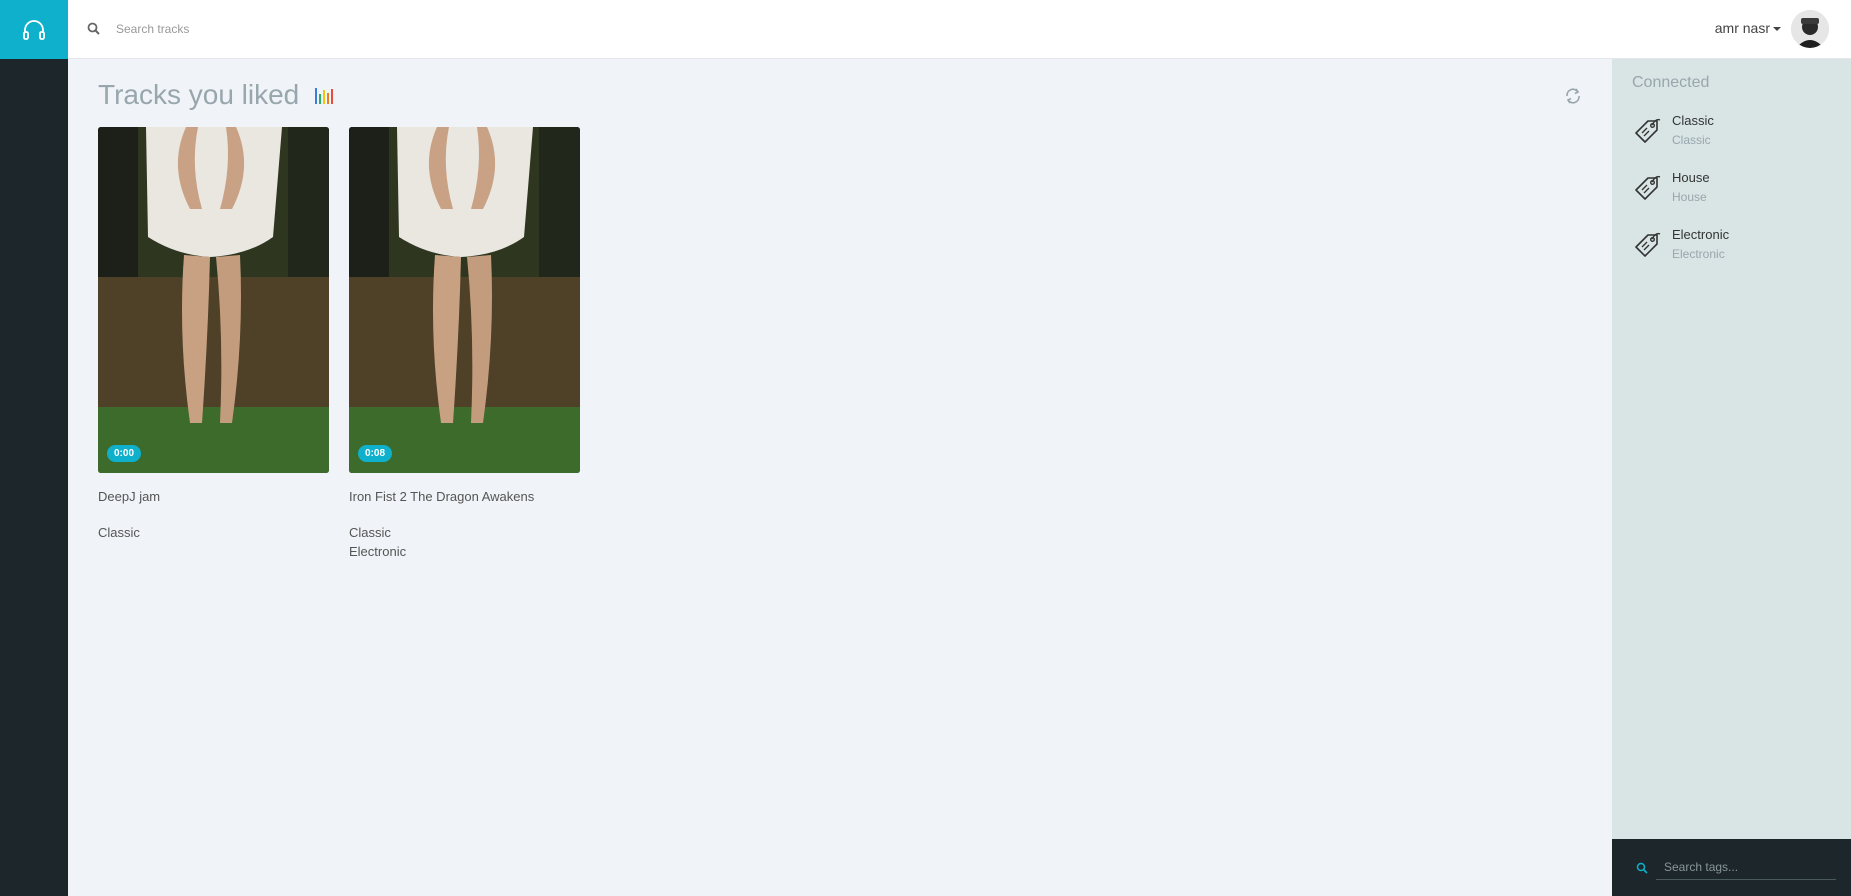  I want to click on equalizer-icon, so click(325, 95).